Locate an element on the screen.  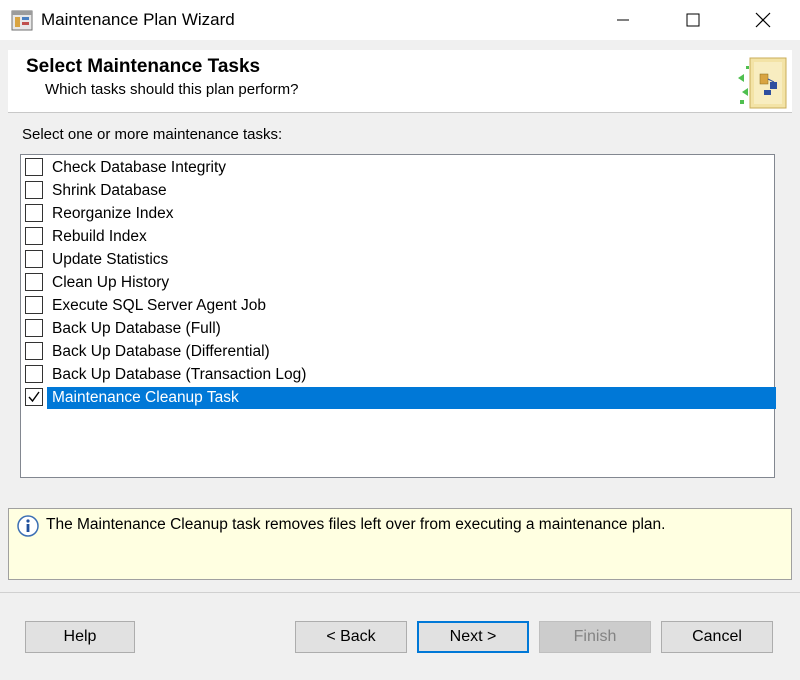
task-label: Maintenance Cleanup Task is located at coordinates (411, 398).